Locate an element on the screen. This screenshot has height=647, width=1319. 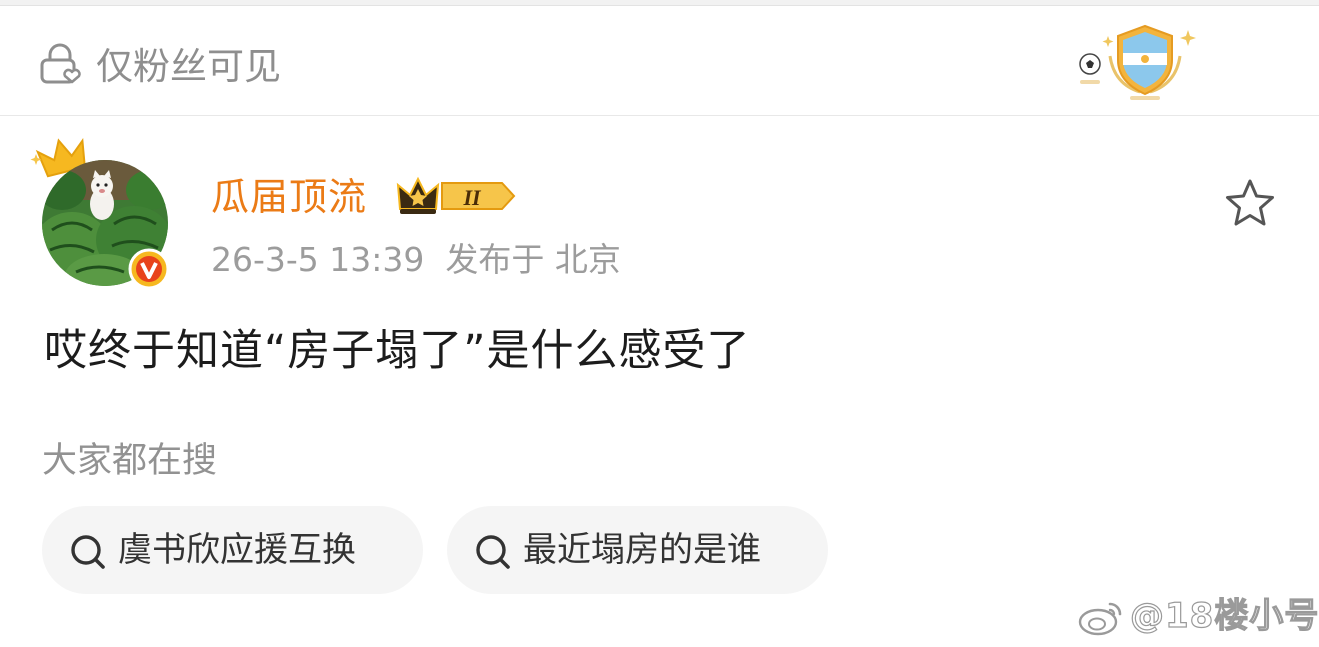
trending-search-heading: 大家都在搜 is located at coordinates (130, 461).